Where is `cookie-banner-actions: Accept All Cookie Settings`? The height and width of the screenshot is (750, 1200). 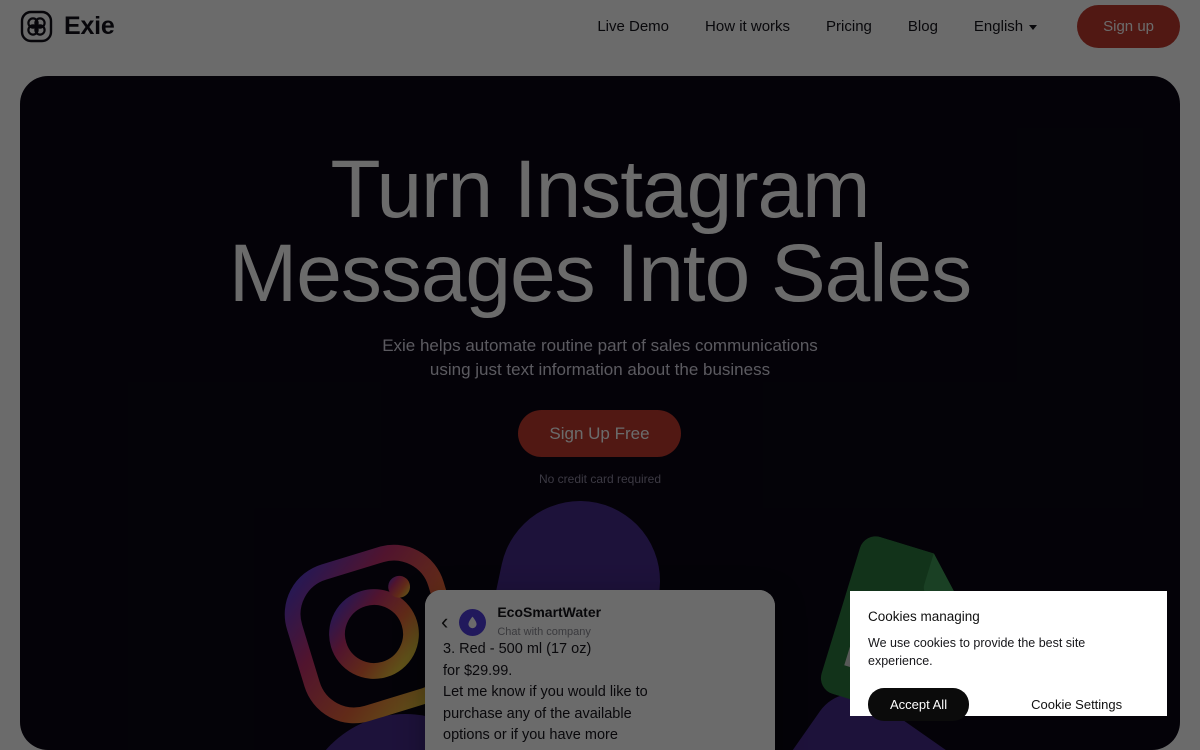
cookie-banner-actions: Accept All Cookie Settings is located at coordinates (1008, 704).